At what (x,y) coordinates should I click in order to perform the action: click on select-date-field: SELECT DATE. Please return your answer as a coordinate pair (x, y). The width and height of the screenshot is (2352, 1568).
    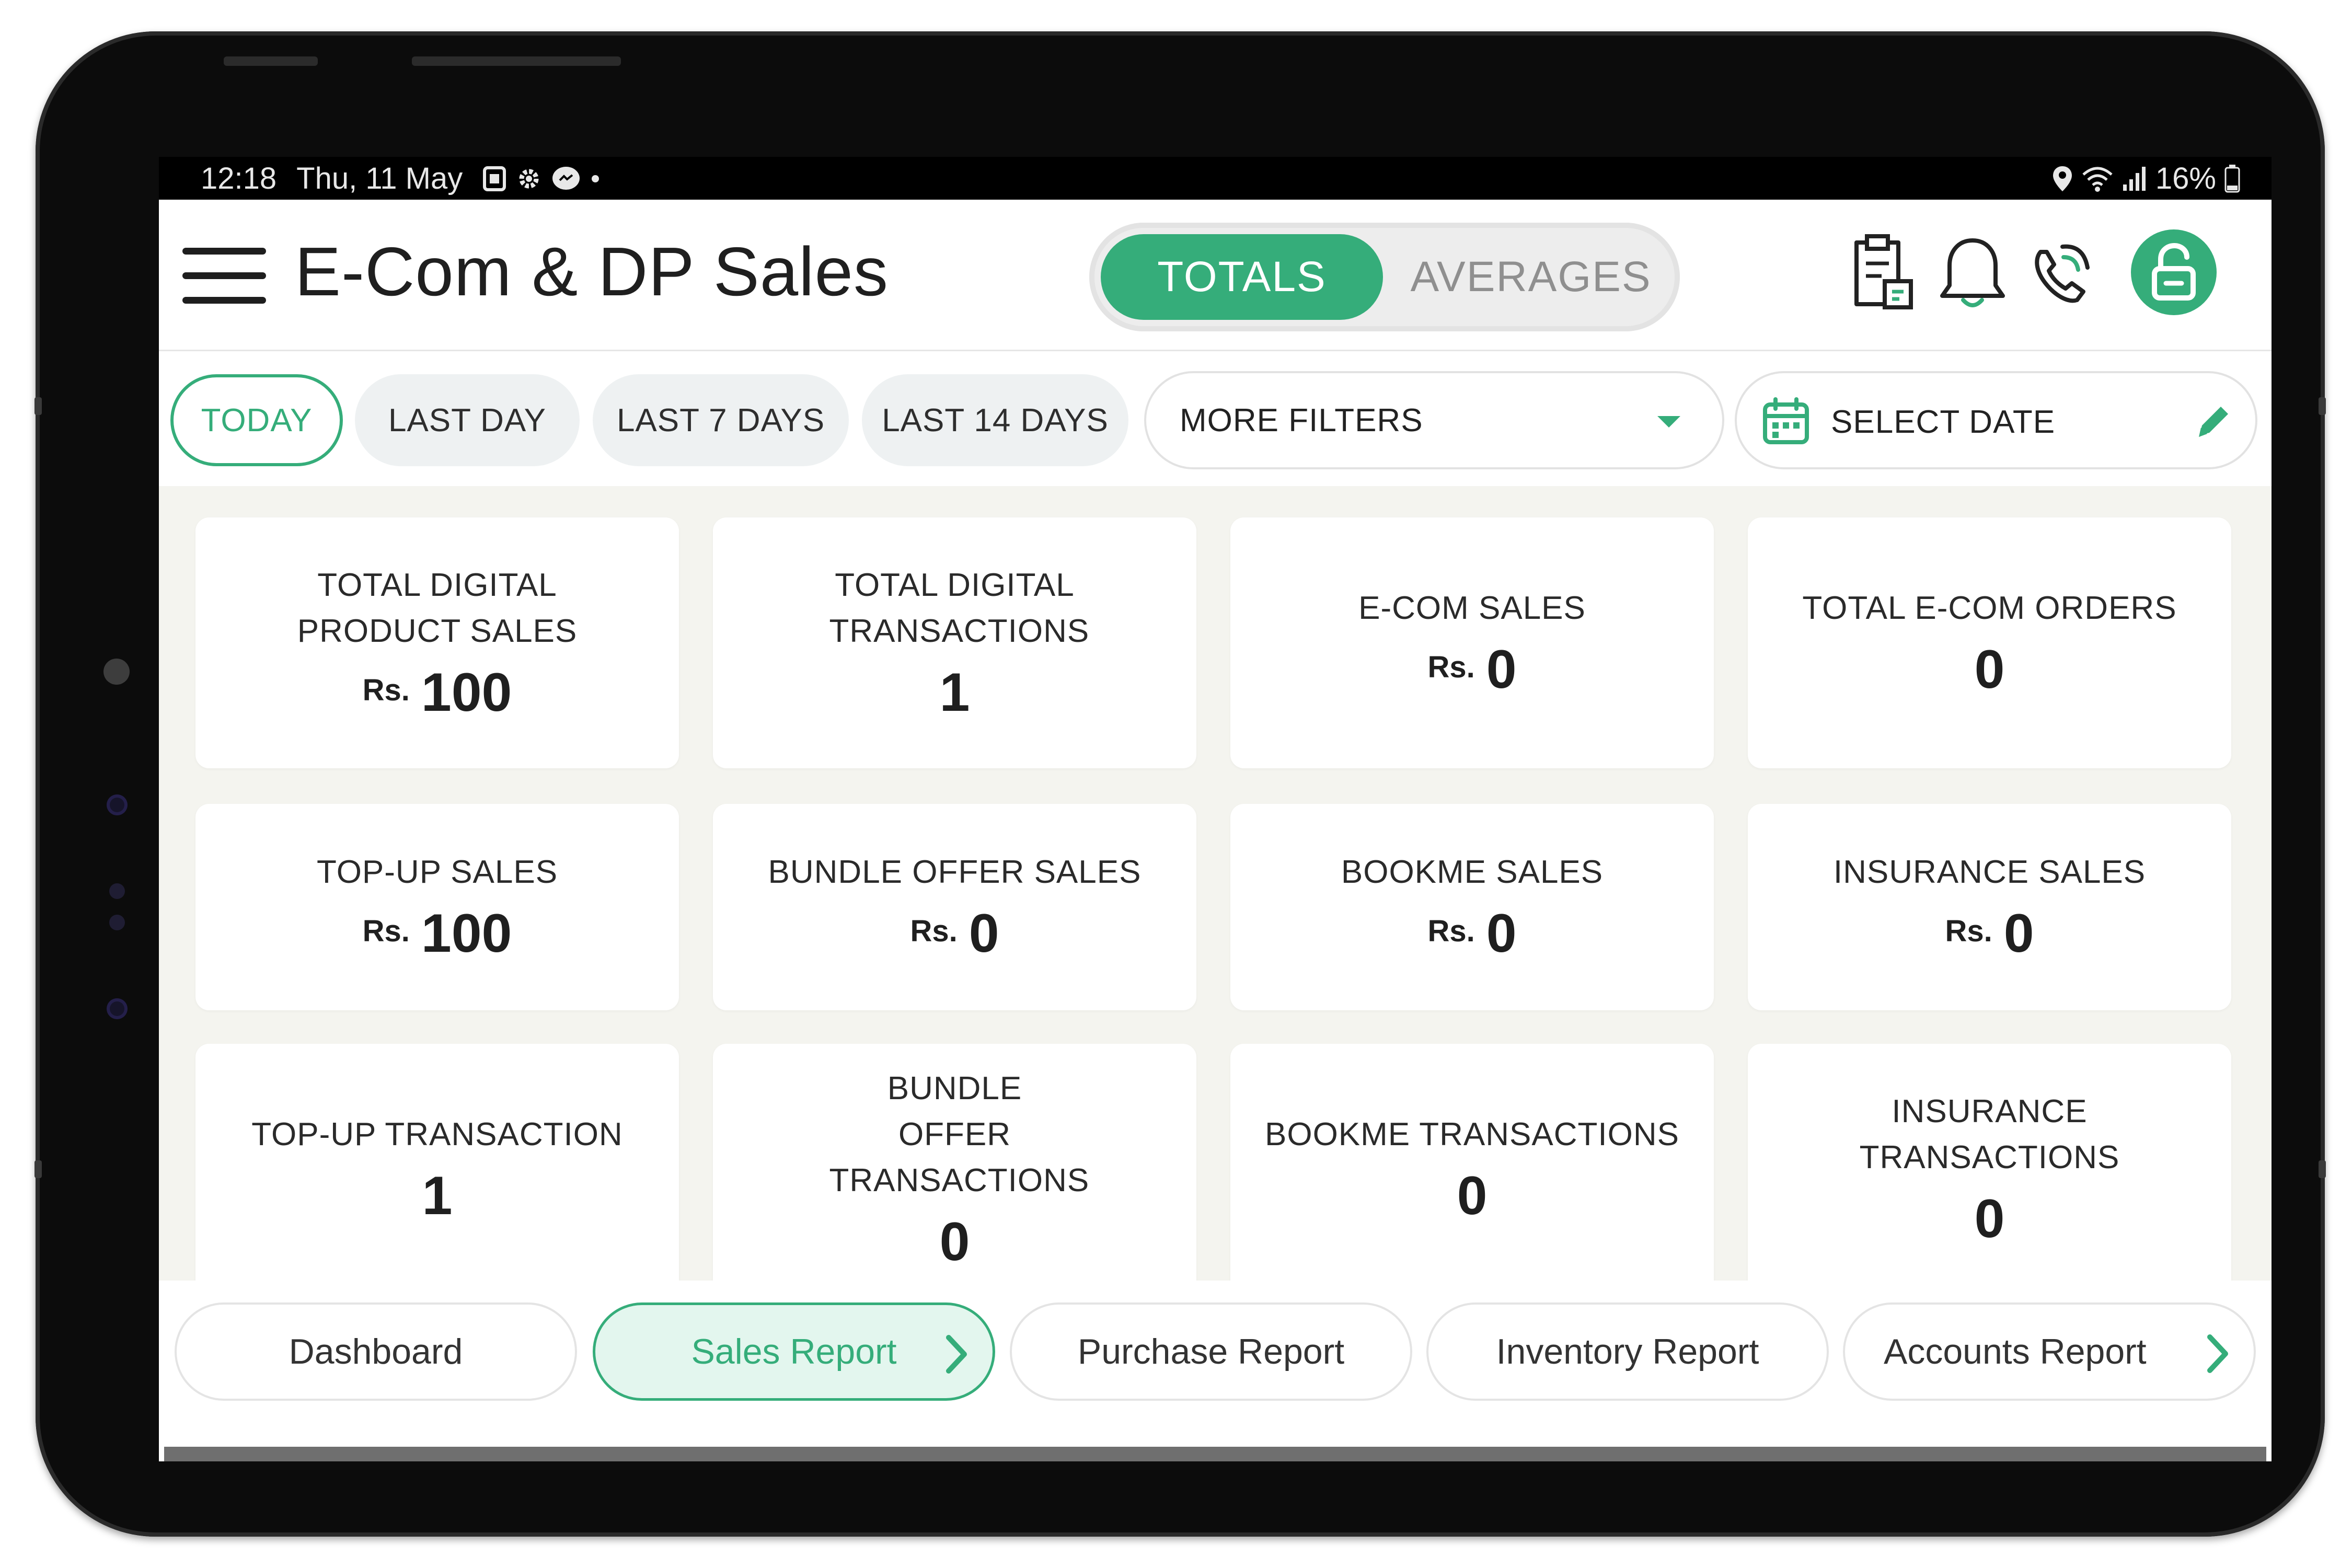
    Looking at the image, I should click on (1996, 420).